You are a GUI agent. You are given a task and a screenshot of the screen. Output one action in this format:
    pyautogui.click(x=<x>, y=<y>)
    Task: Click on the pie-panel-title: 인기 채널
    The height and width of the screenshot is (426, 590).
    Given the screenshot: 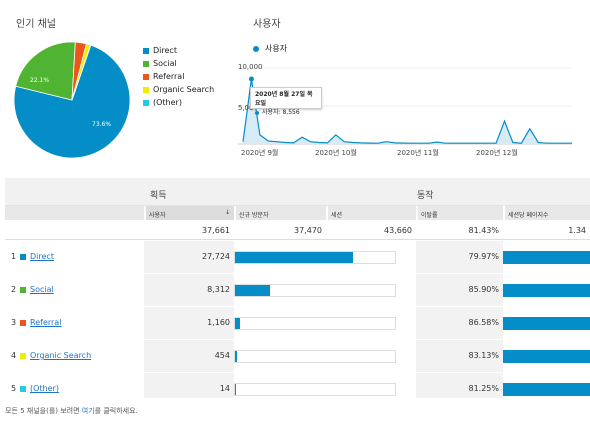 What is the action you would take?
    pyautogui.click(x=36, y=24)
    